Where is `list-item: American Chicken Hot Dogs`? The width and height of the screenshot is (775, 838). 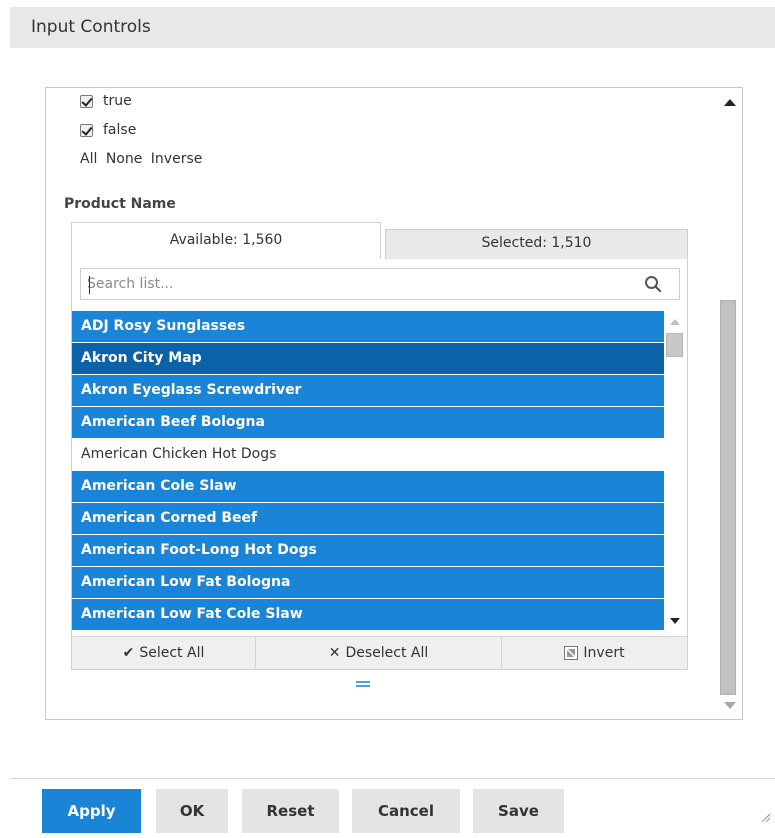 list-item: American Chicken Hot Dogs is located at coordinates (368, 455).